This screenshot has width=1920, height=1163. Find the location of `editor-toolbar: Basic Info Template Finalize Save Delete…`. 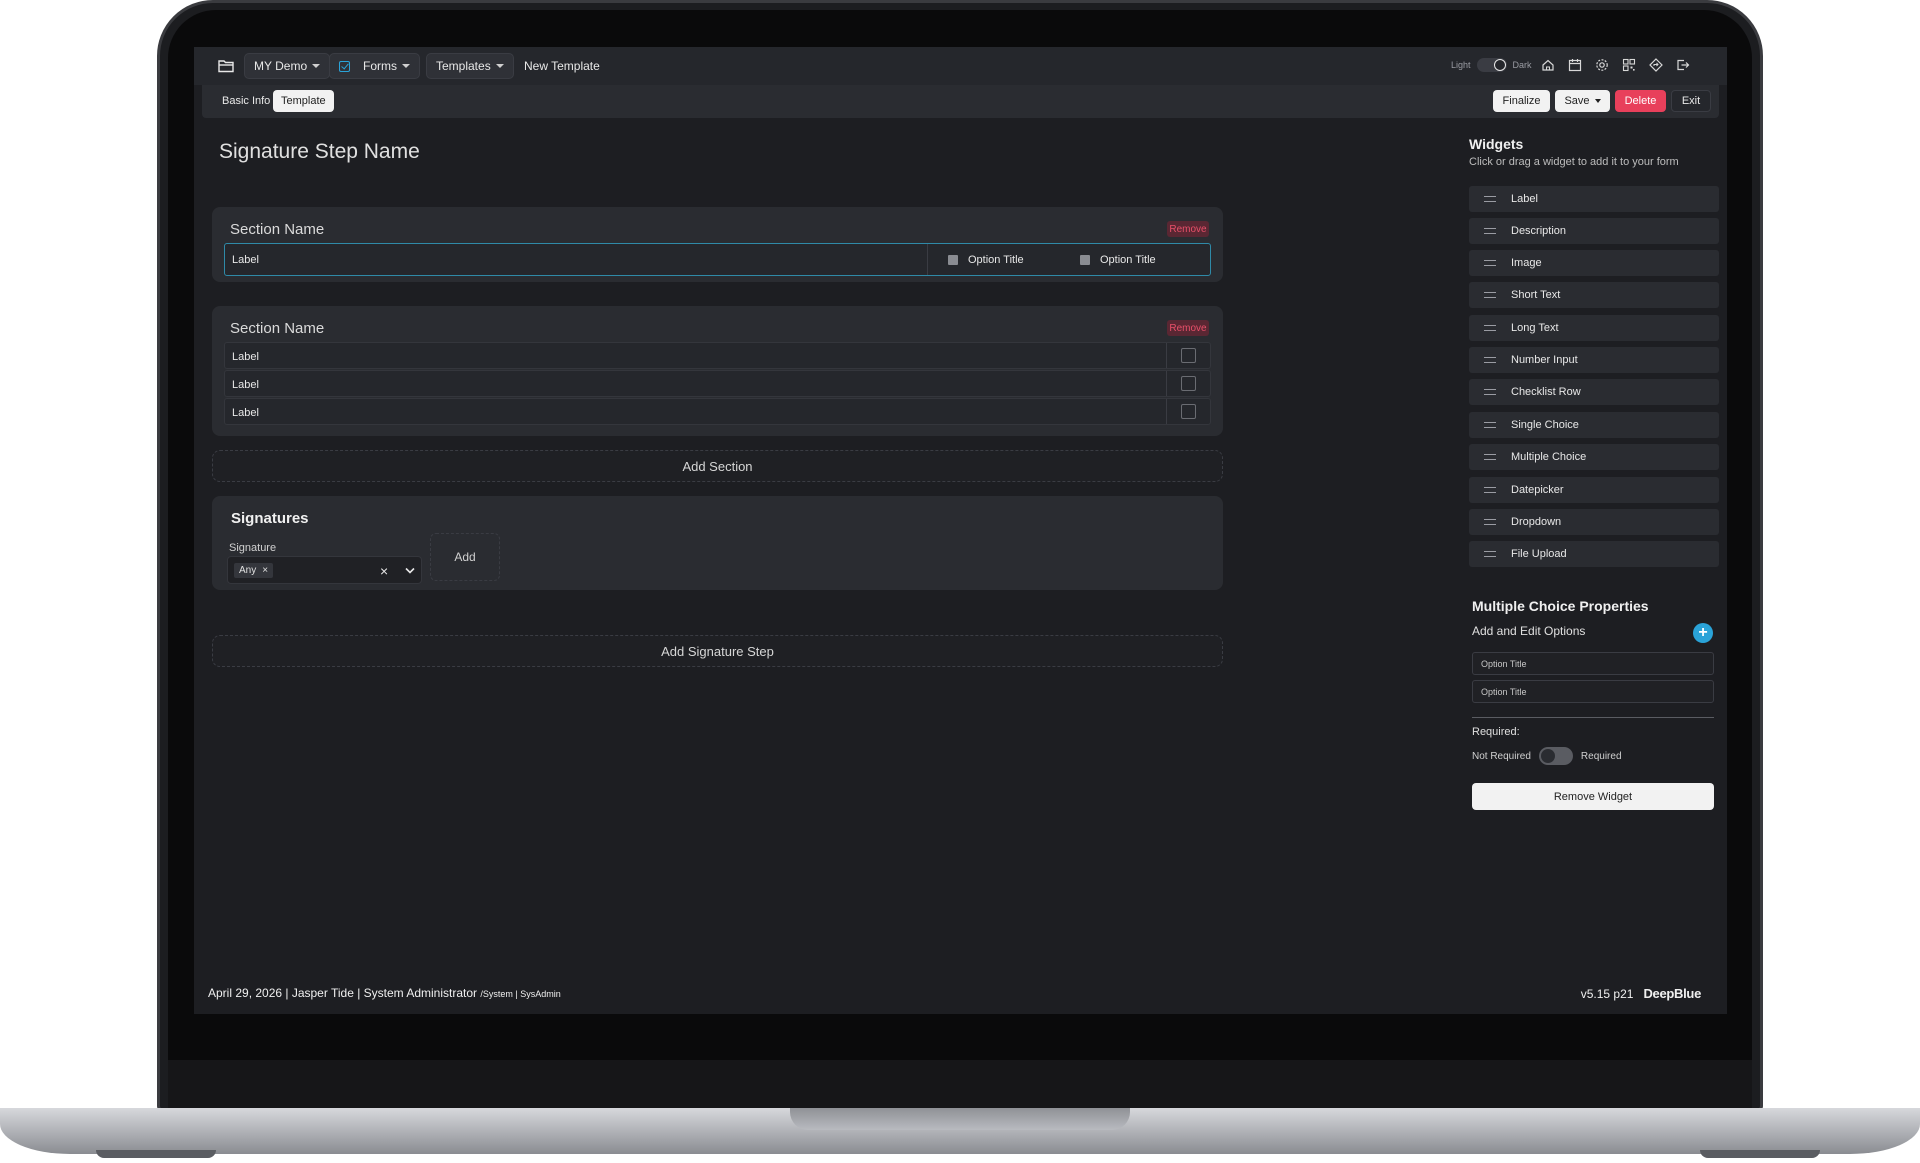

editor-toolbar: Basic Info Template Finalize Save Delete… is located at coordinates (960, 101).